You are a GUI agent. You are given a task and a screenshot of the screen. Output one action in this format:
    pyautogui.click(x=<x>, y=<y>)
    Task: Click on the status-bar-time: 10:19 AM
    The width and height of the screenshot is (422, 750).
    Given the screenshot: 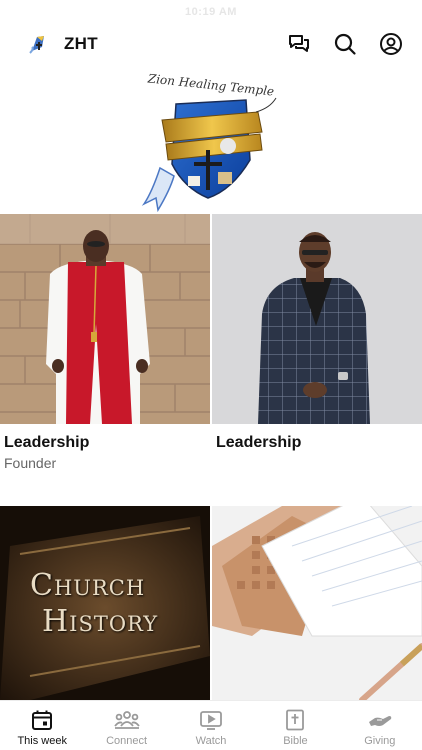 What is the action you would take?
    pyautogui.click(x=211, y=12)
    